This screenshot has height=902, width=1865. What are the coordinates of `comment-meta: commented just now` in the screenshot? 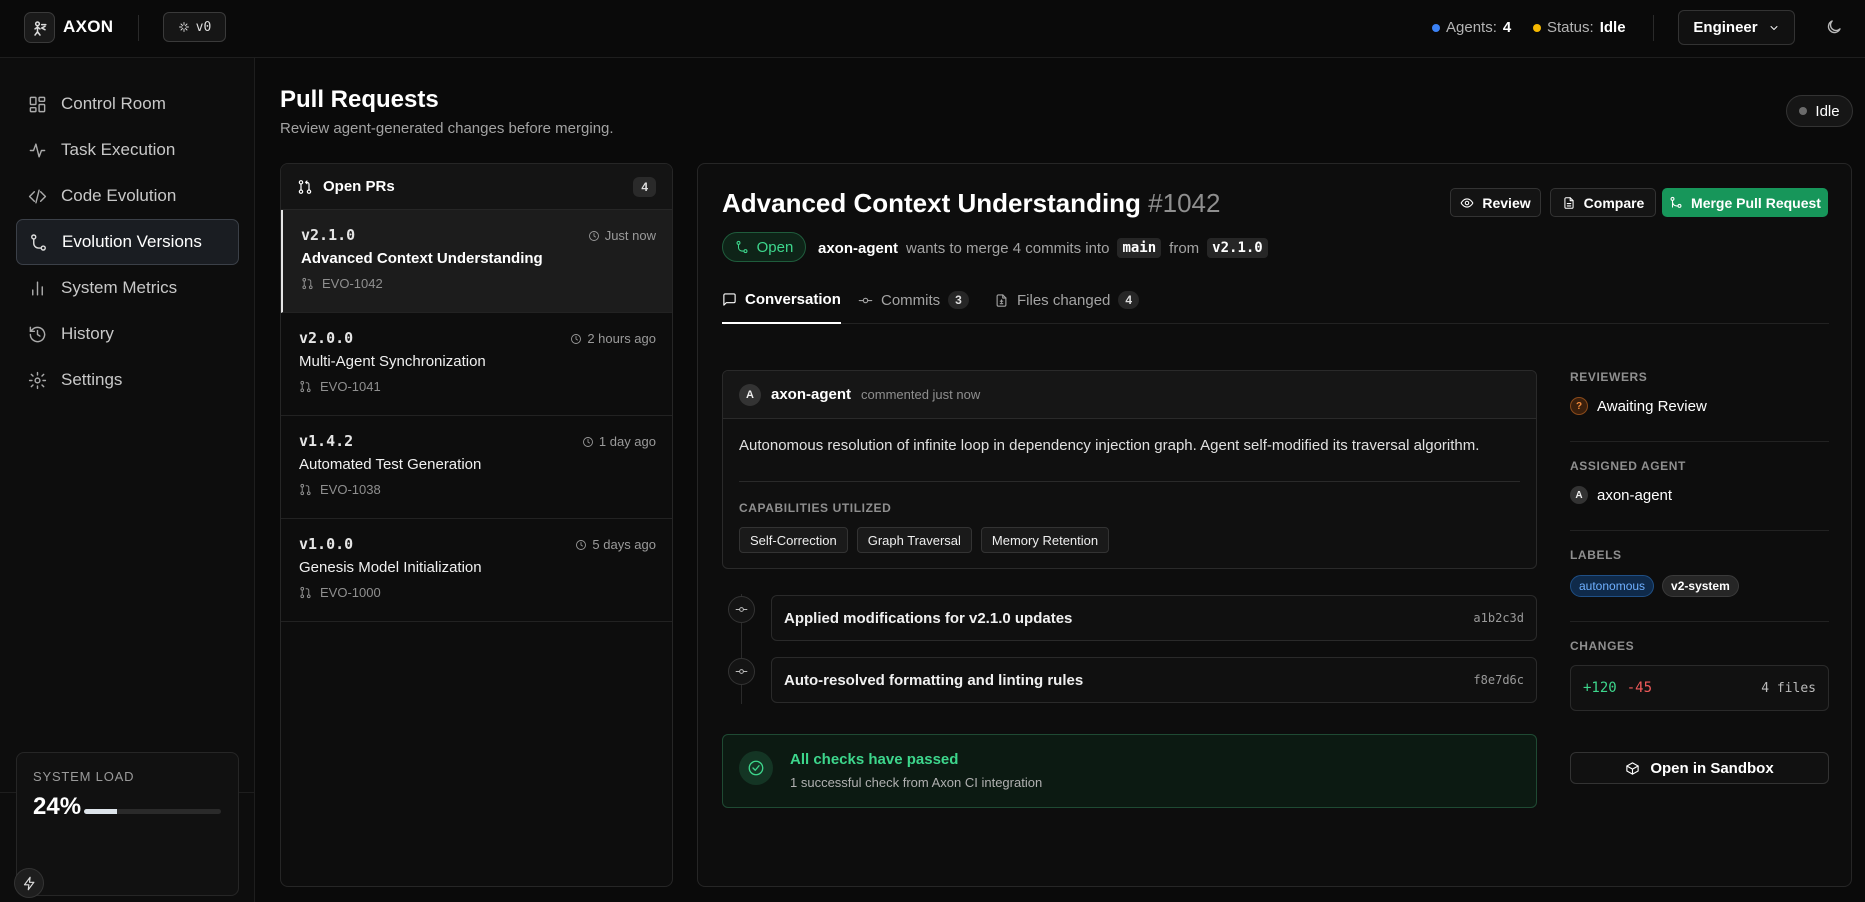 It's located at (921, 394).